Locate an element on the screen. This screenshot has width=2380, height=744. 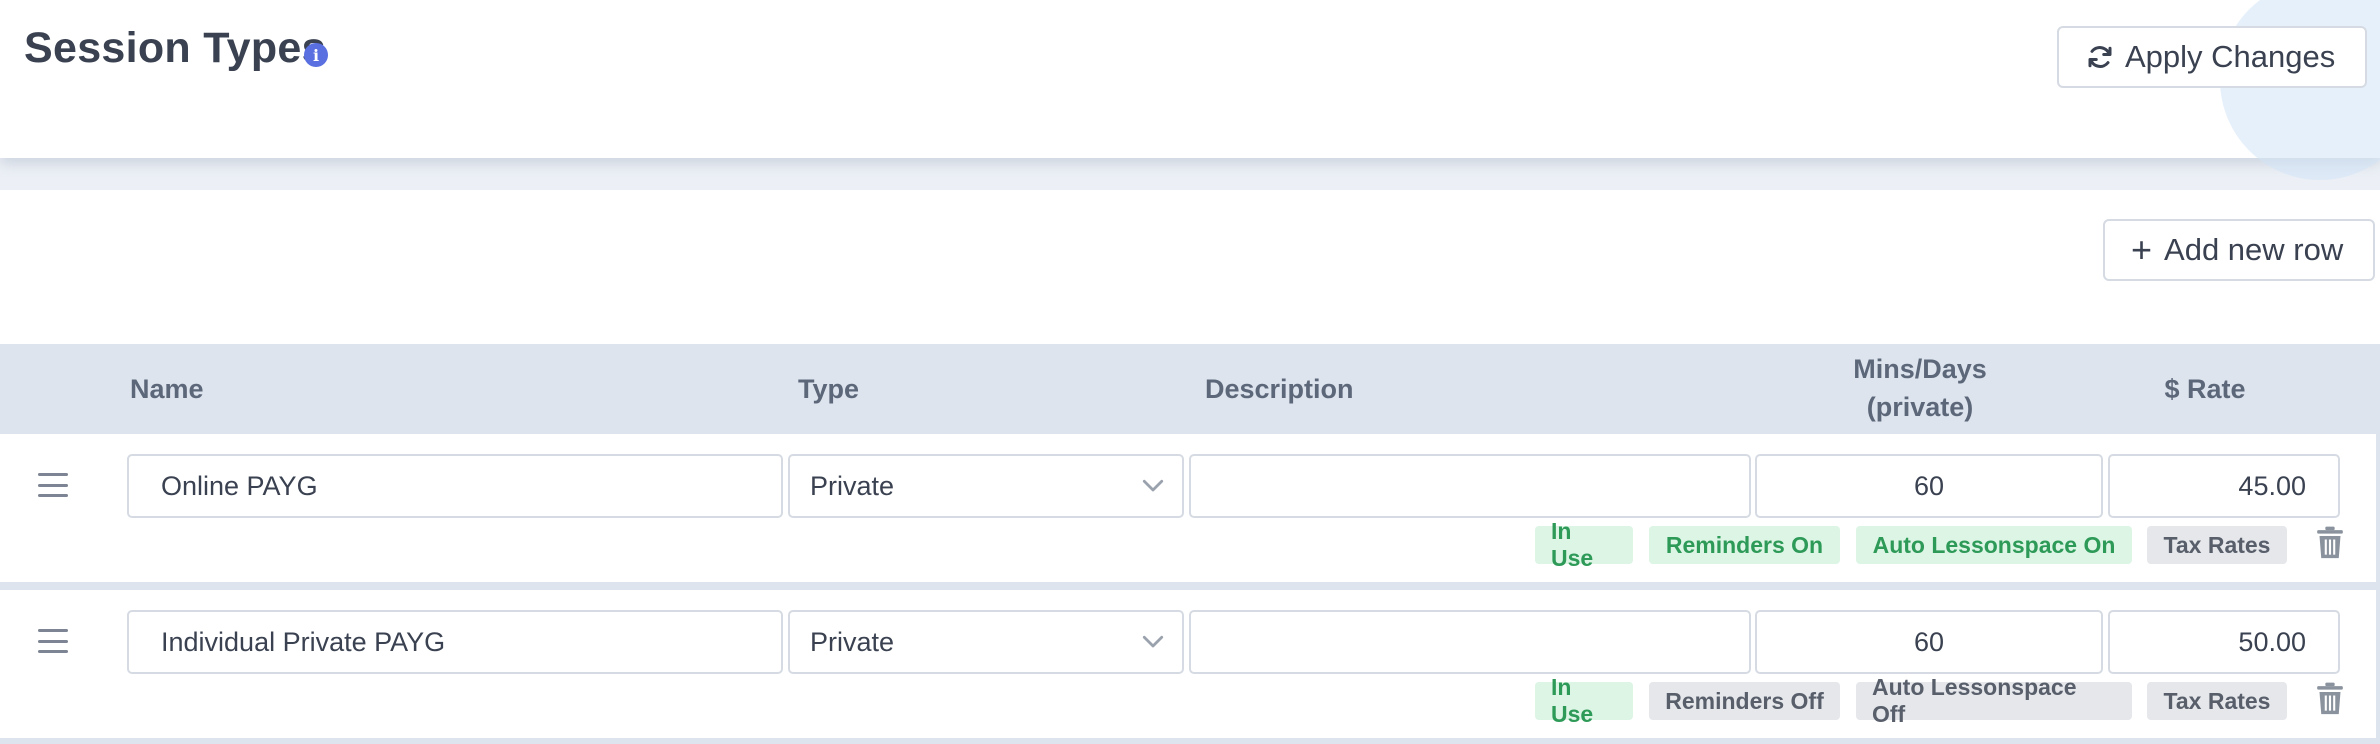
rate-input: 45.00 is located at coordinates (2224, 486).